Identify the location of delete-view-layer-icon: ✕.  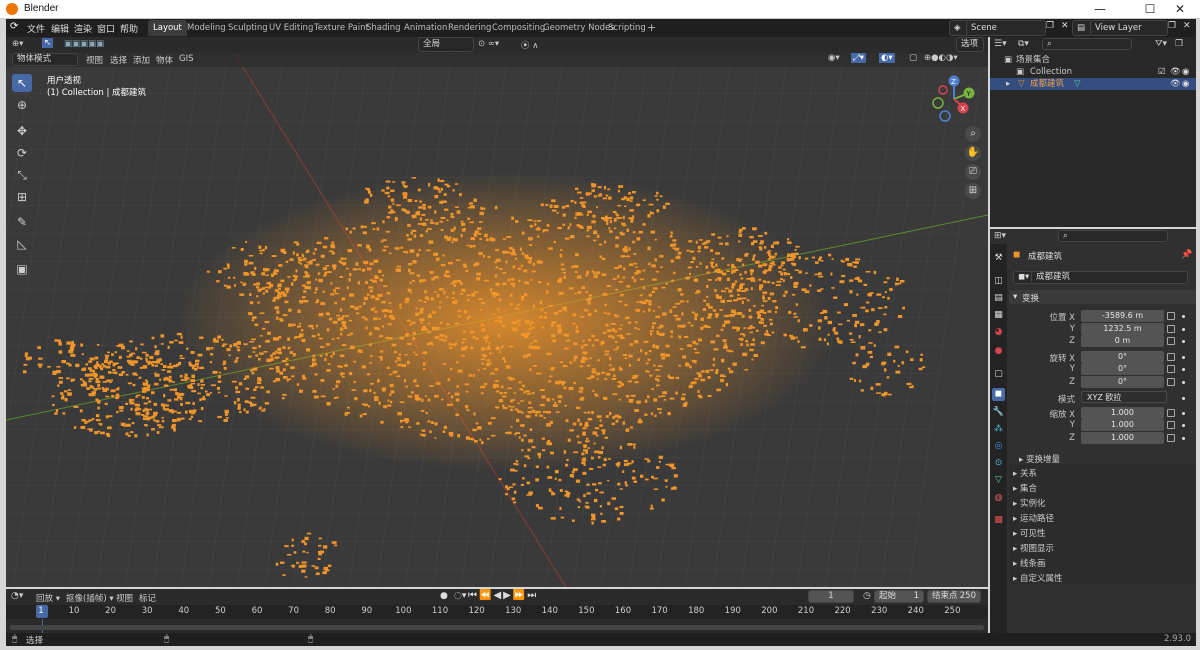
(1187, 26).